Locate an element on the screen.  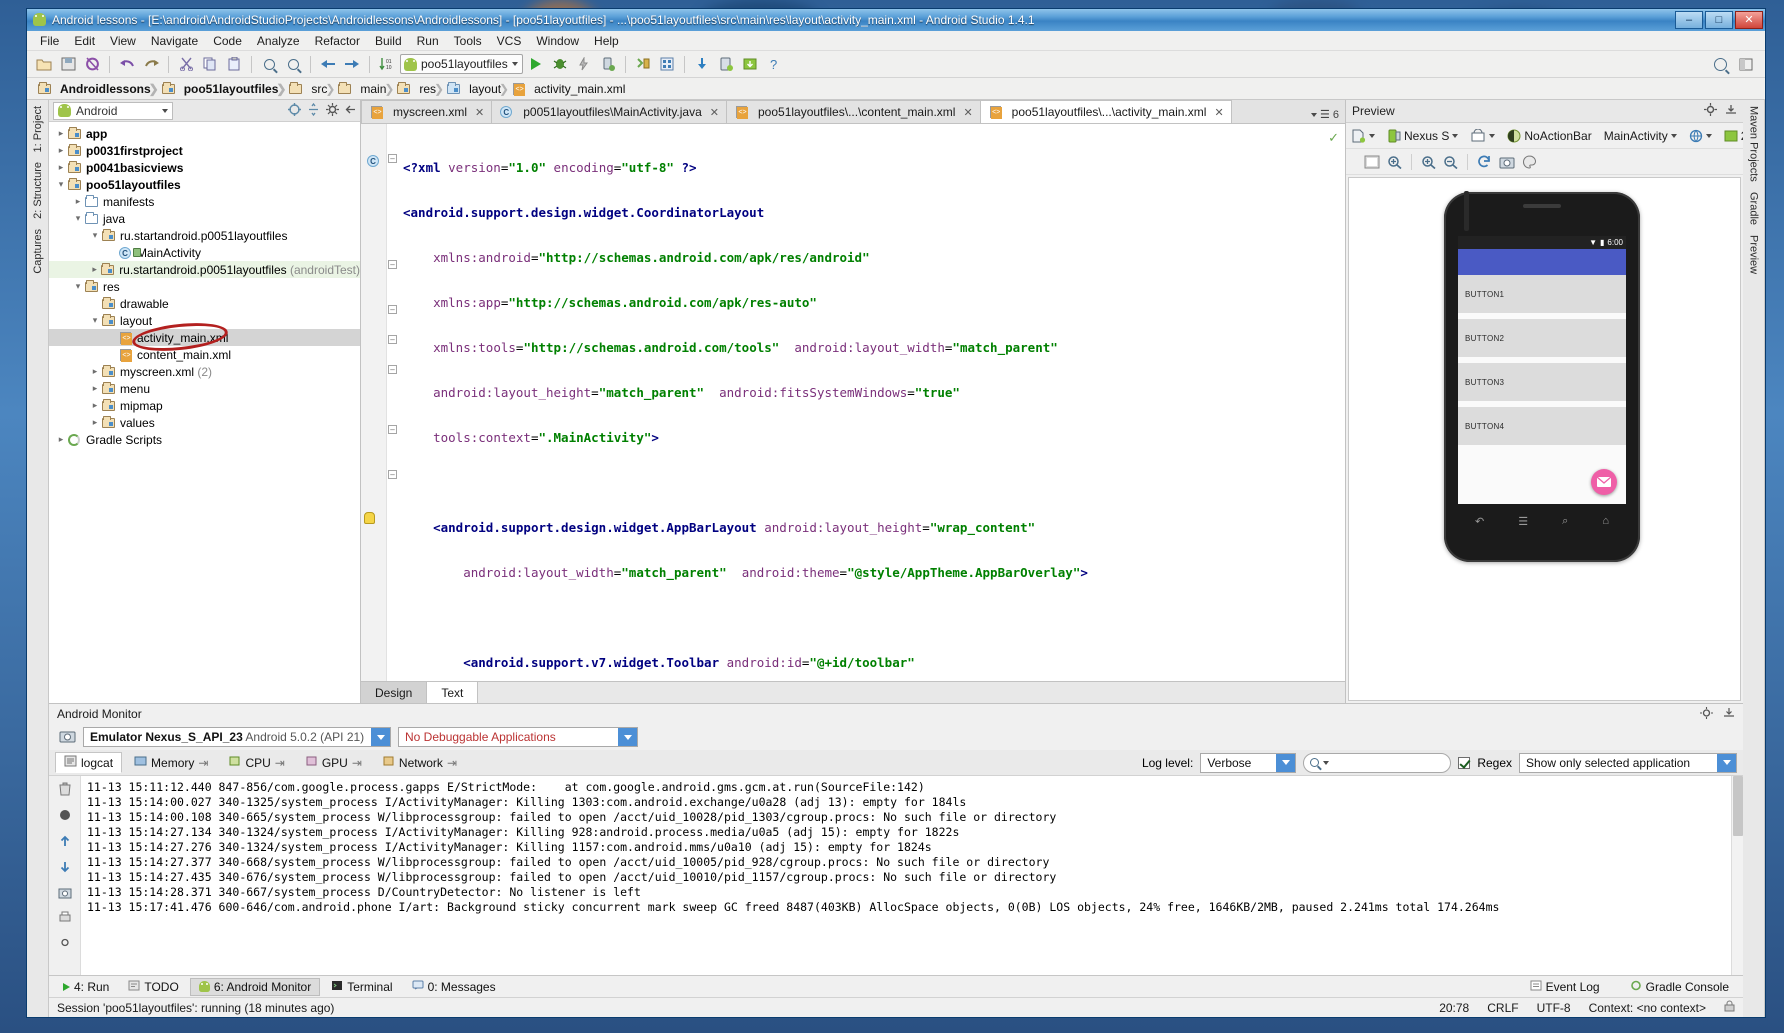
tool-strip-preview: Preview is located at coordinates (1754, 254).